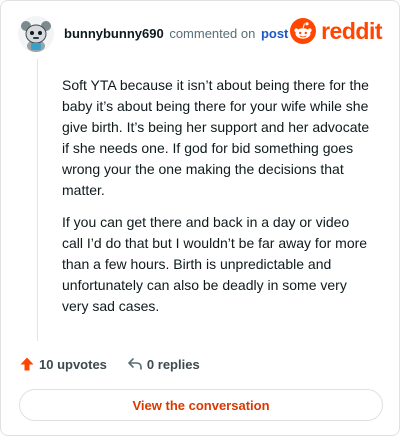 The image size is (400, 436). Describe the element at coordinates (212, 33) in the screenshot. I see `commented-on-text: commented on` at that location.